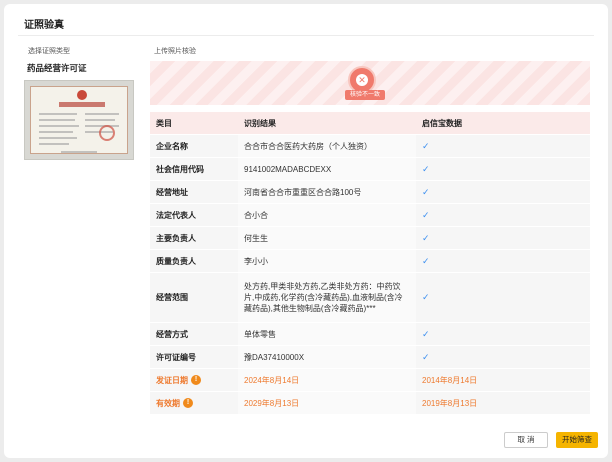  What do you see at coordinates (194, 215) in the screenshot?
I see `row-key: 法定代表人` at bounding box center [194, 215].